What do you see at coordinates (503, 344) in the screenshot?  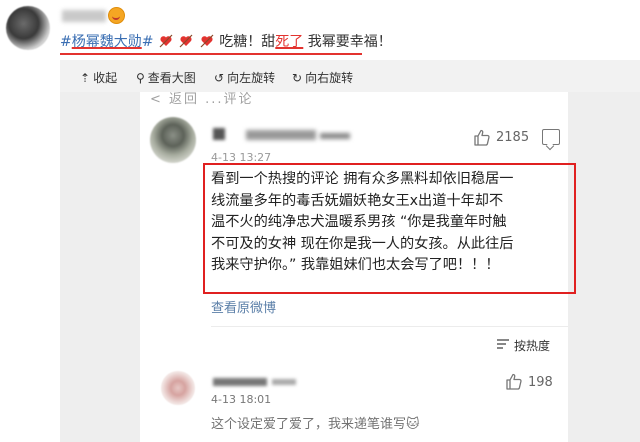 I see `sort-icon` at bounding box center [503, 344].